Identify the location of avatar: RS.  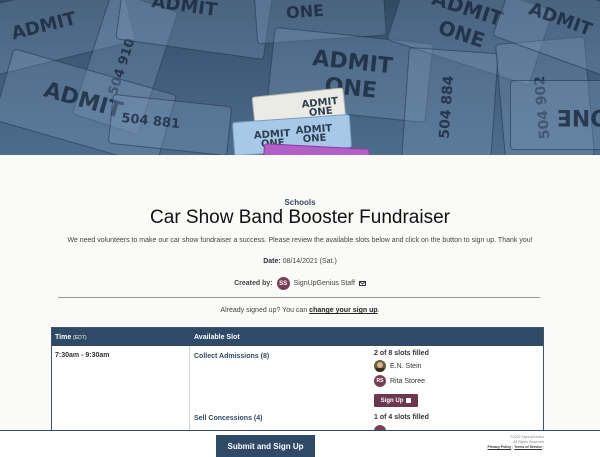
(380, 381).